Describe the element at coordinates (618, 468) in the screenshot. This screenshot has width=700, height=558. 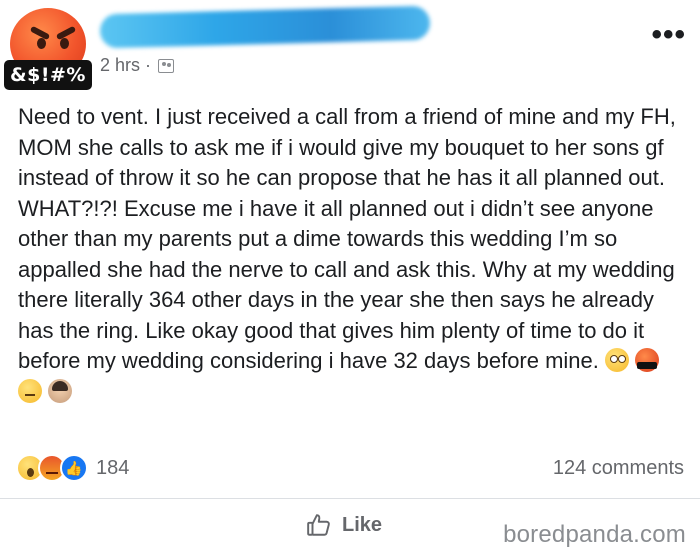
I see `comments-count: 124 comments` at that location.